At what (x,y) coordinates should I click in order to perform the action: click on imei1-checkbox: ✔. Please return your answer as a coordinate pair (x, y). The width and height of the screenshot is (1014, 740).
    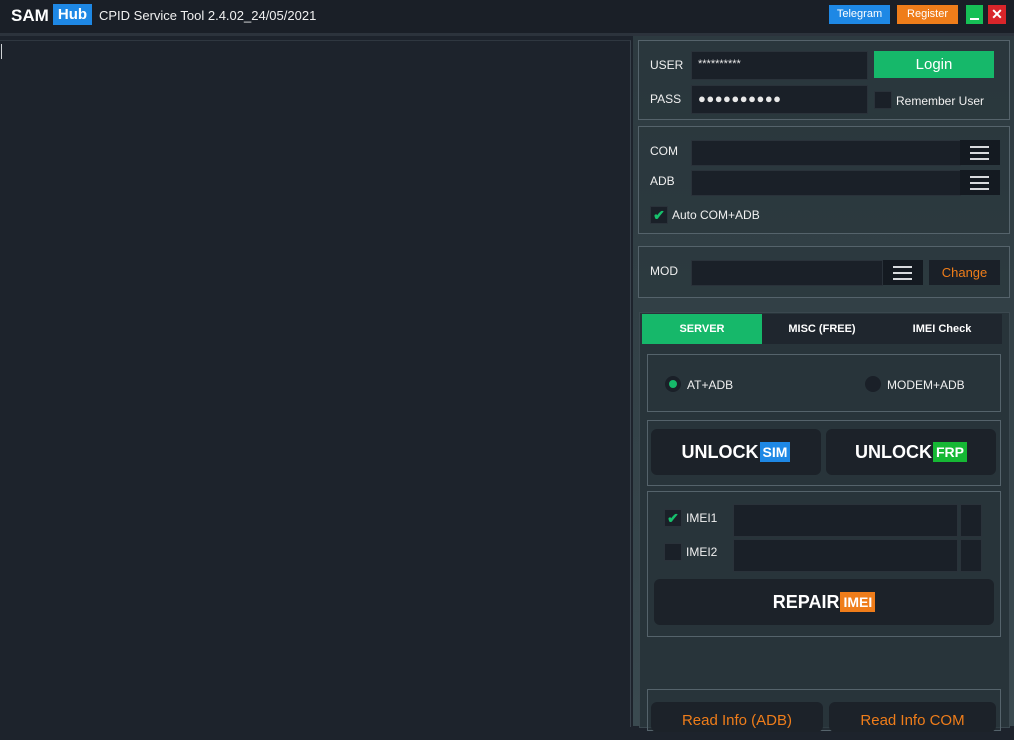
    Looking at the image, I should click on (673, 518).